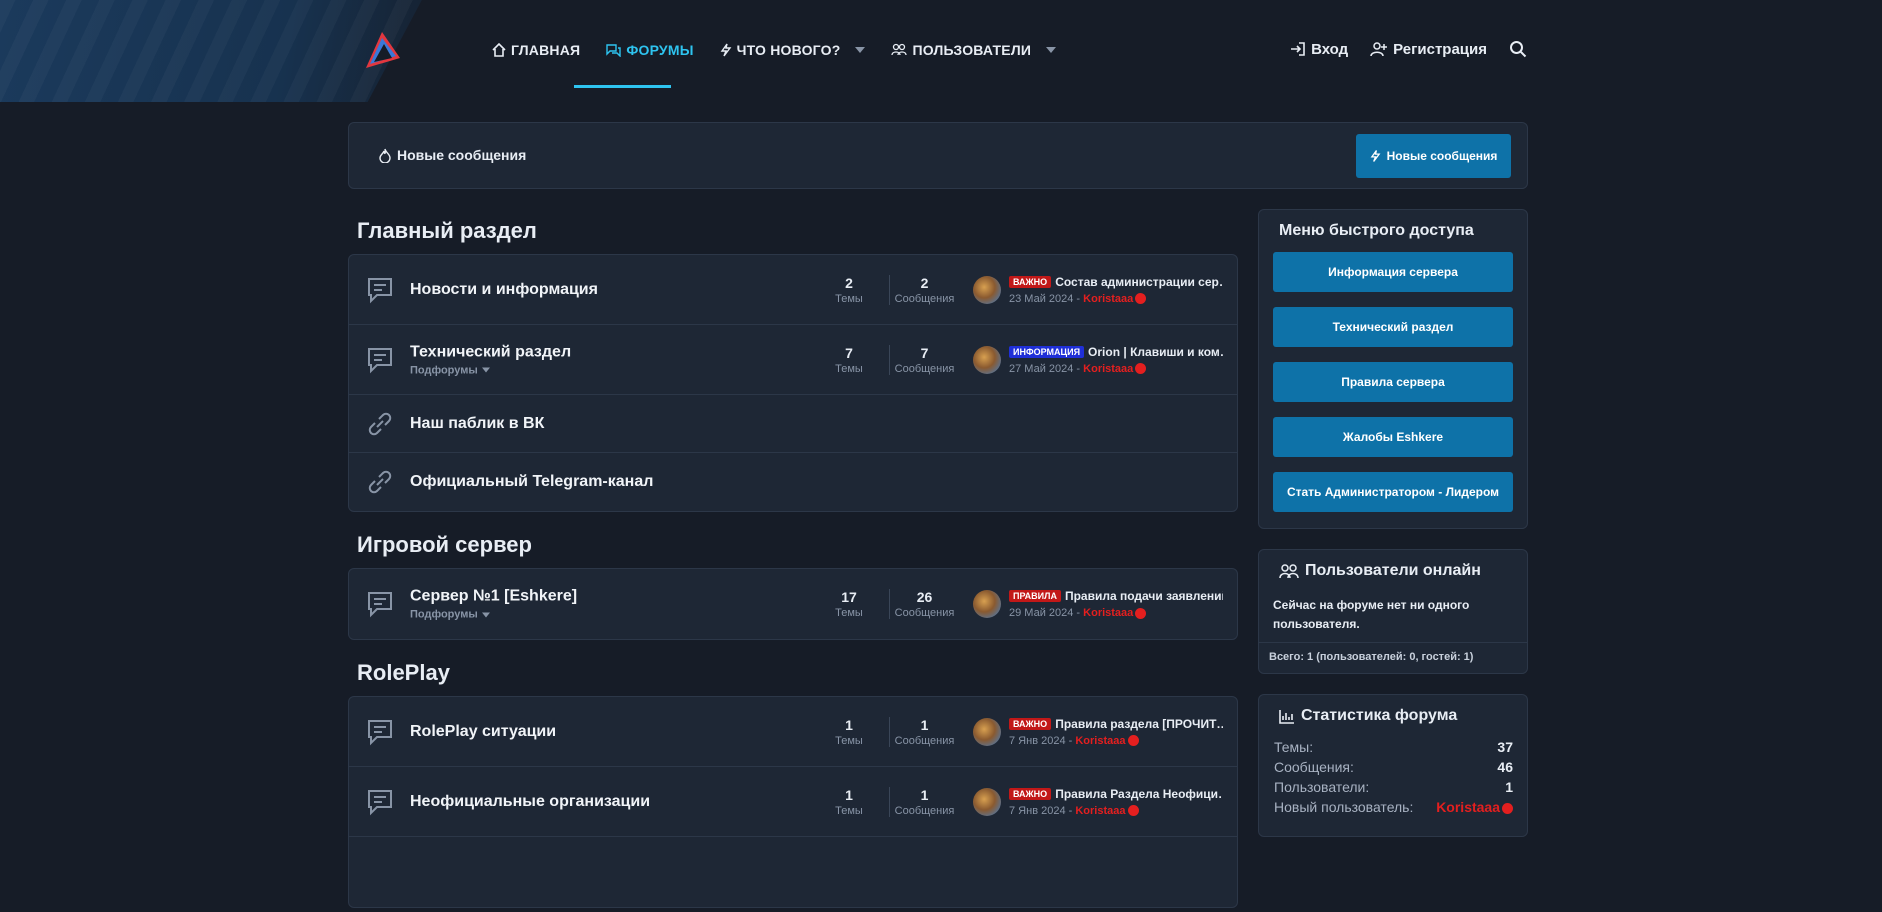 The height and width of the screenshot is (912, 1882). I want to click on online-users-title: Пользователи онлайн, so click(1393, 569).